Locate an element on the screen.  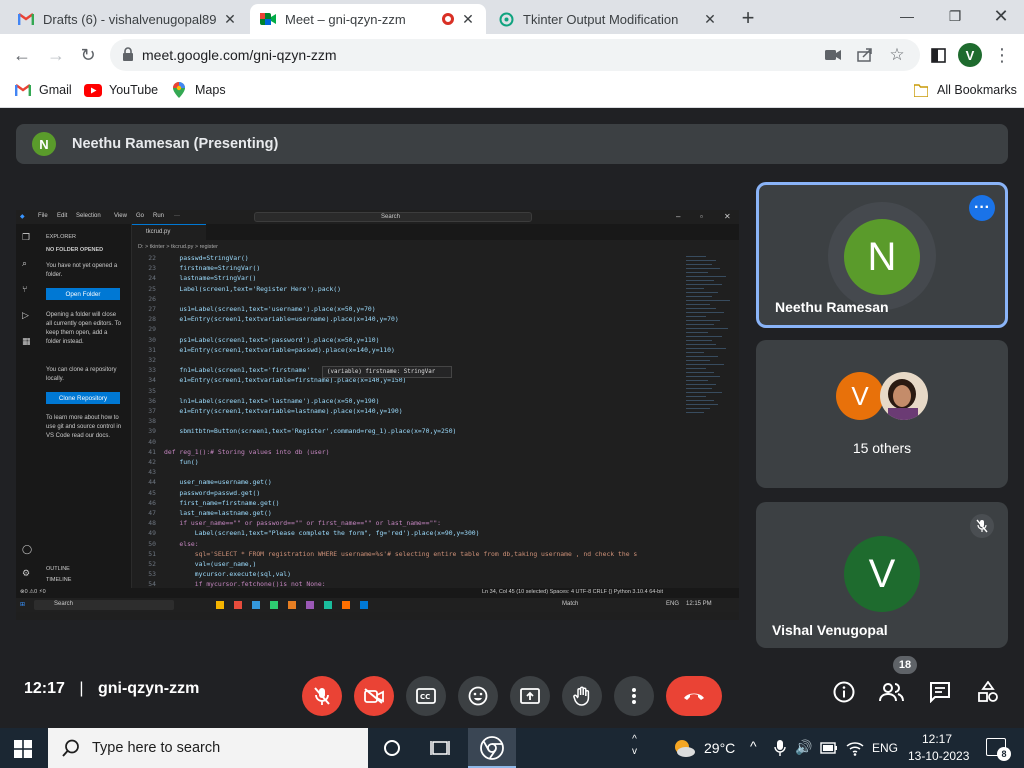
participant-tile-others: V 15 others is located at coordinates (882, 414).